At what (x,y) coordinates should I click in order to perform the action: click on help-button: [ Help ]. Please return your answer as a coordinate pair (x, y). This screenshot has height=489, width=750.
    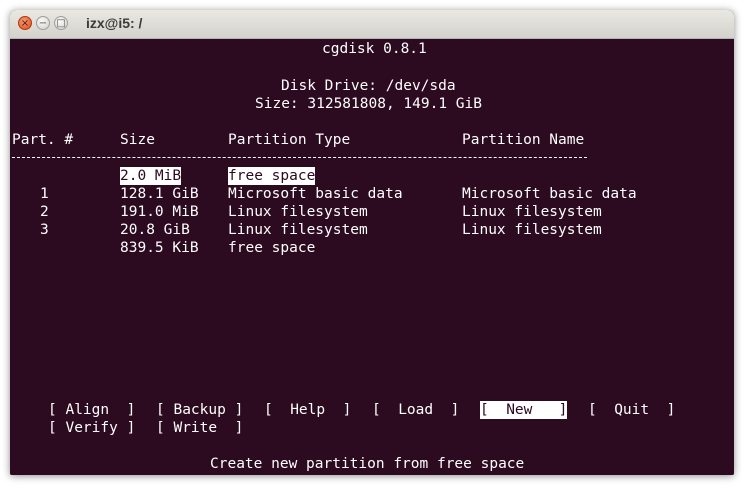
    Looking at the image, I should click on (307, 410).